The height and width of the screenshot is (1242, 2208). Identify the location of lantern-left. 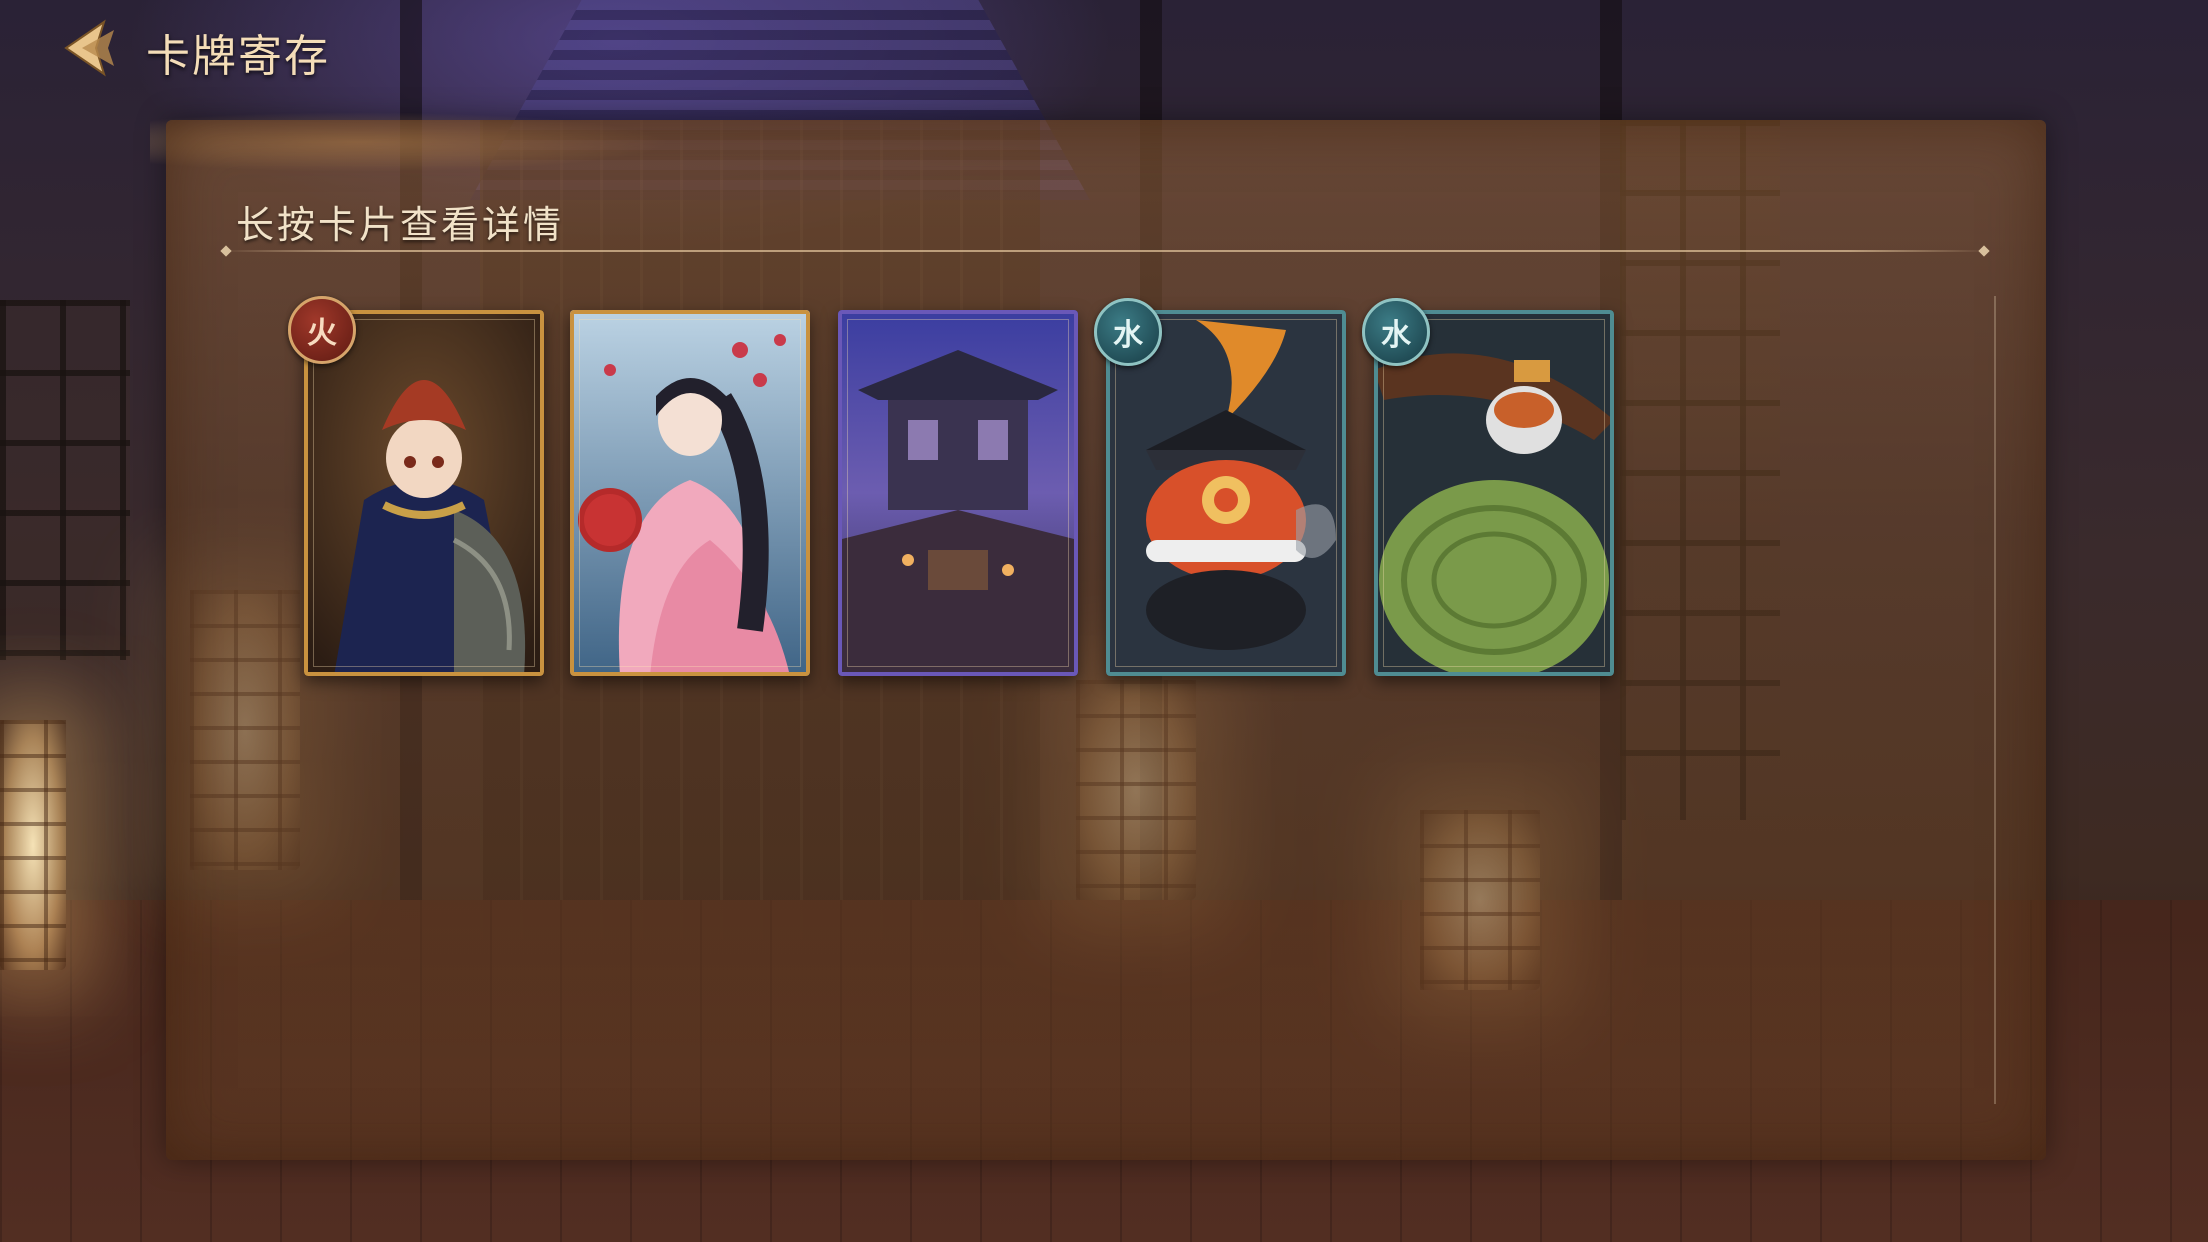
(33, 845).